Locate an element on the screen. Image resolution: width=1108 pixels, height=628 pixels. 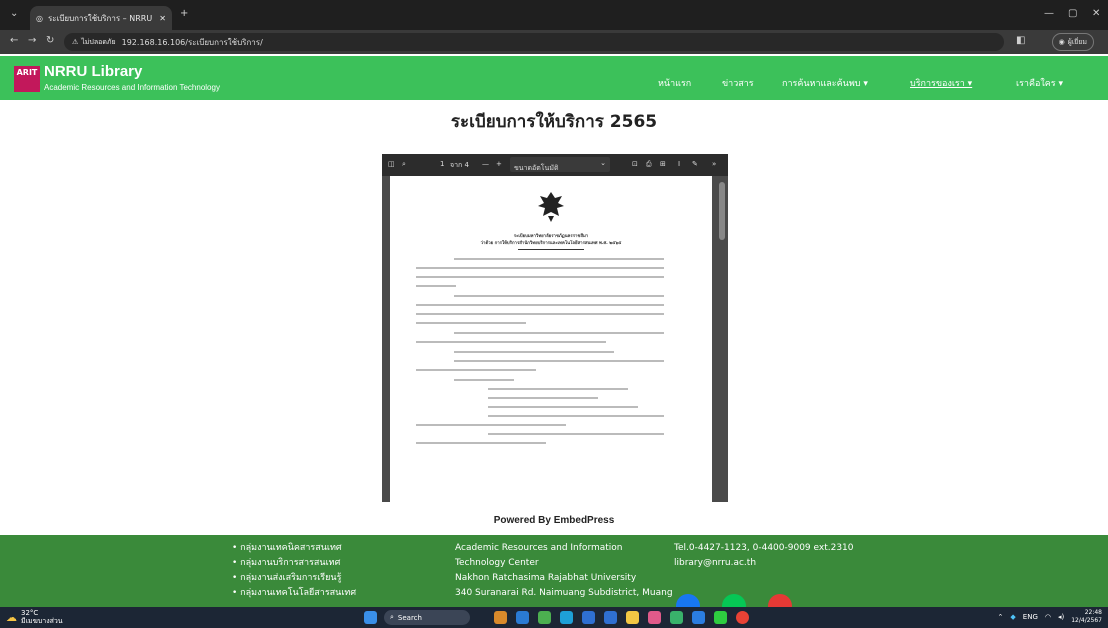
address-line: Nakhon Ratchasima Rajabhat University is located at coordinates (546, 578).